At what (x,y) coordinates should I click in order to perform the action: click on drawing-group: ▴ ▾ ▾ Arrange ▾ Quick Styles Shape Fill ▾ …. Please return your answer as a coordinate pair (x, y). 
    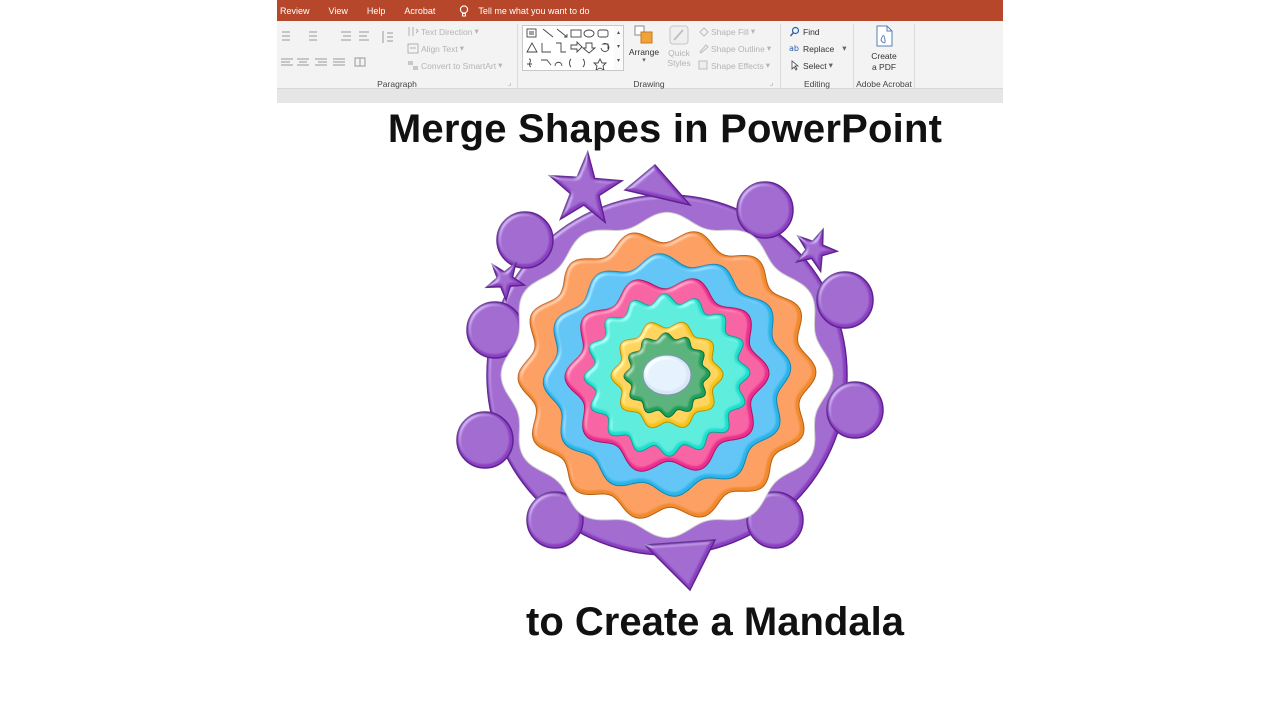
    Looking at the image, I should click on (649, 55).